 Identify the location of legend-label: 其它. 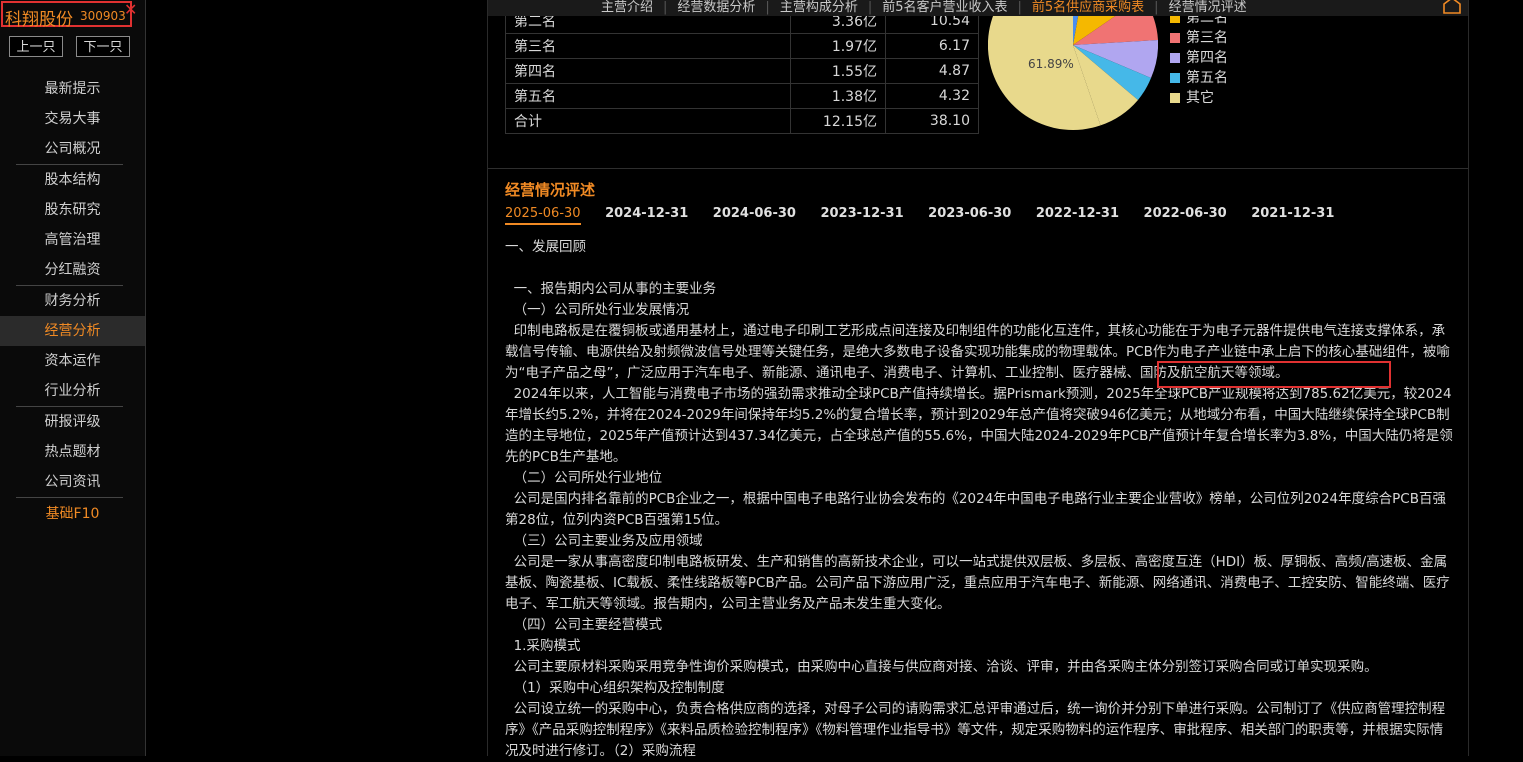
(1200, 98).